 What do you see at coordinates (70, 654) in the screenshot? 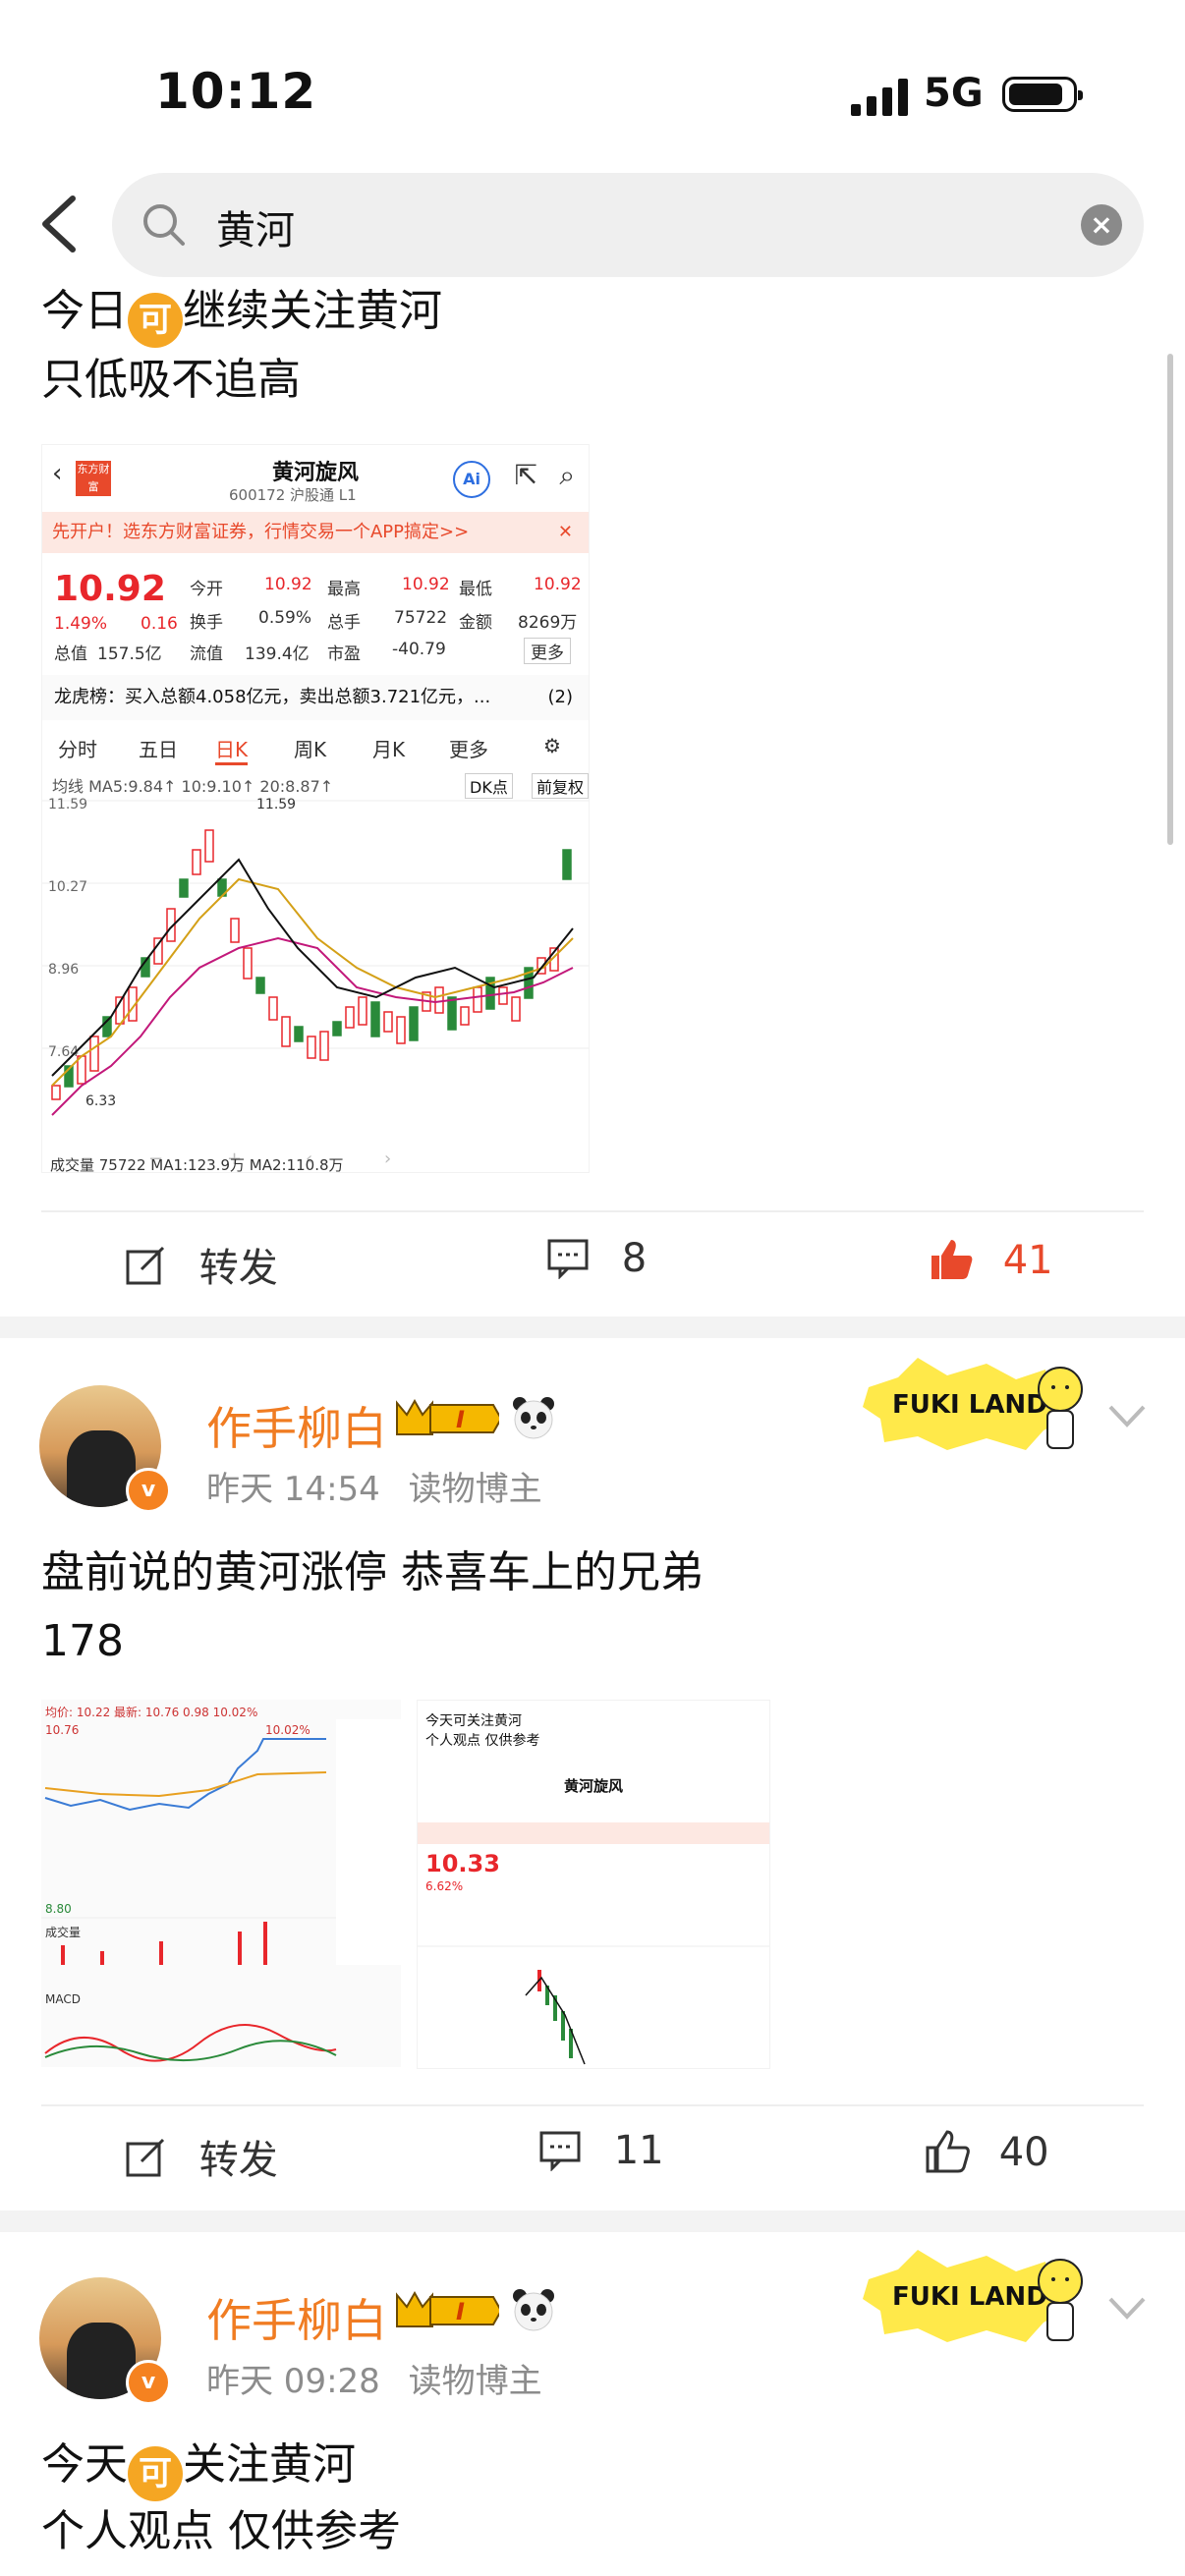
I see `field-key: 总值` at bounding box center [70, 654].